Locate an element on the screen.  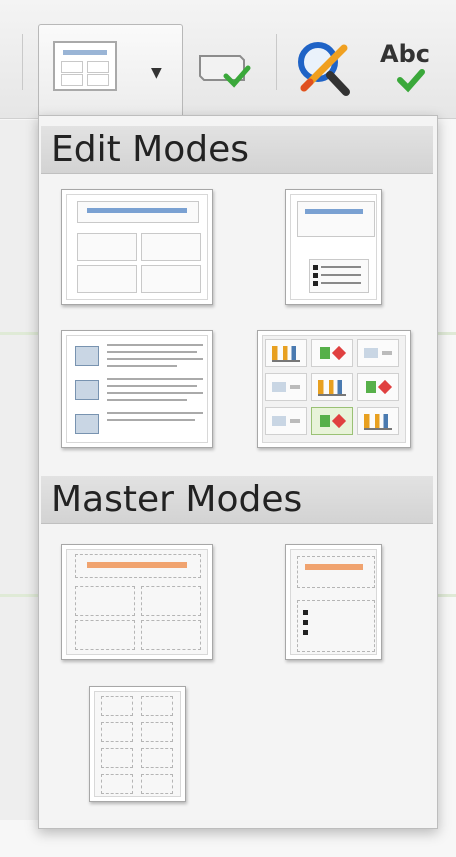
edit-modes-header: Edit Modes is located at coordinates (237, 150).